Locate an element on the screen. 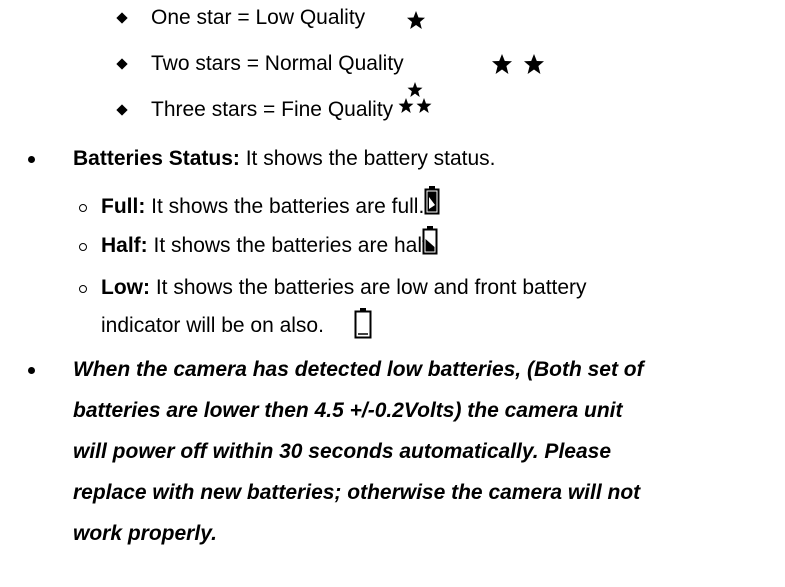 This screenshot has height=587, width=785. battery-status-heading: Batteries Status: is located at coordinates (156, 158).